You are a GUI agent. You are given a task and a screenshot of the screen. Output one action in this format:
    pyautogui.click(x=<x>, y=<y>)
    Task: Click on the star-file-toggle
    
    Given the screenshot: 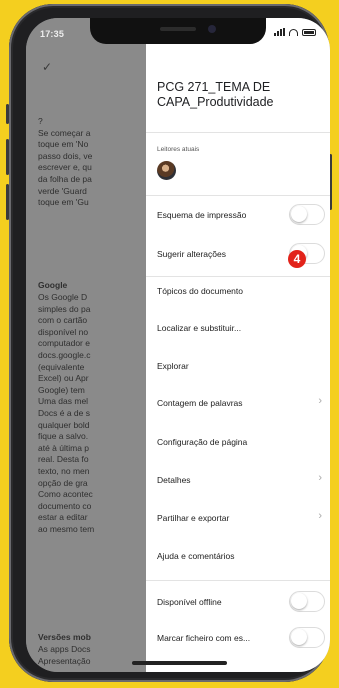 What is the action you would take?
    pyautogui.click(x=307, y=637)
    